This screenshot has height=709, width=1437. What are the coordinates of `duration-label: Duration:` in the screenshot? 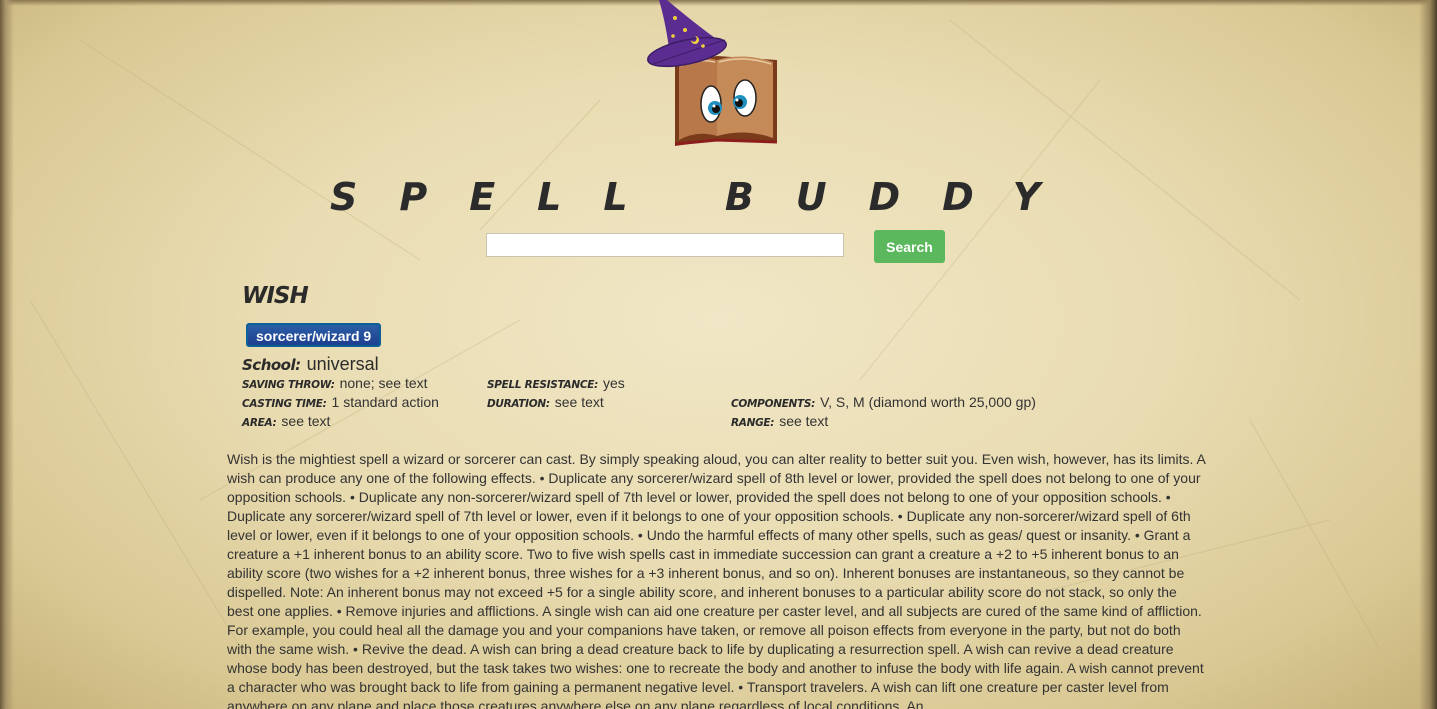 It's located at (518, 404).